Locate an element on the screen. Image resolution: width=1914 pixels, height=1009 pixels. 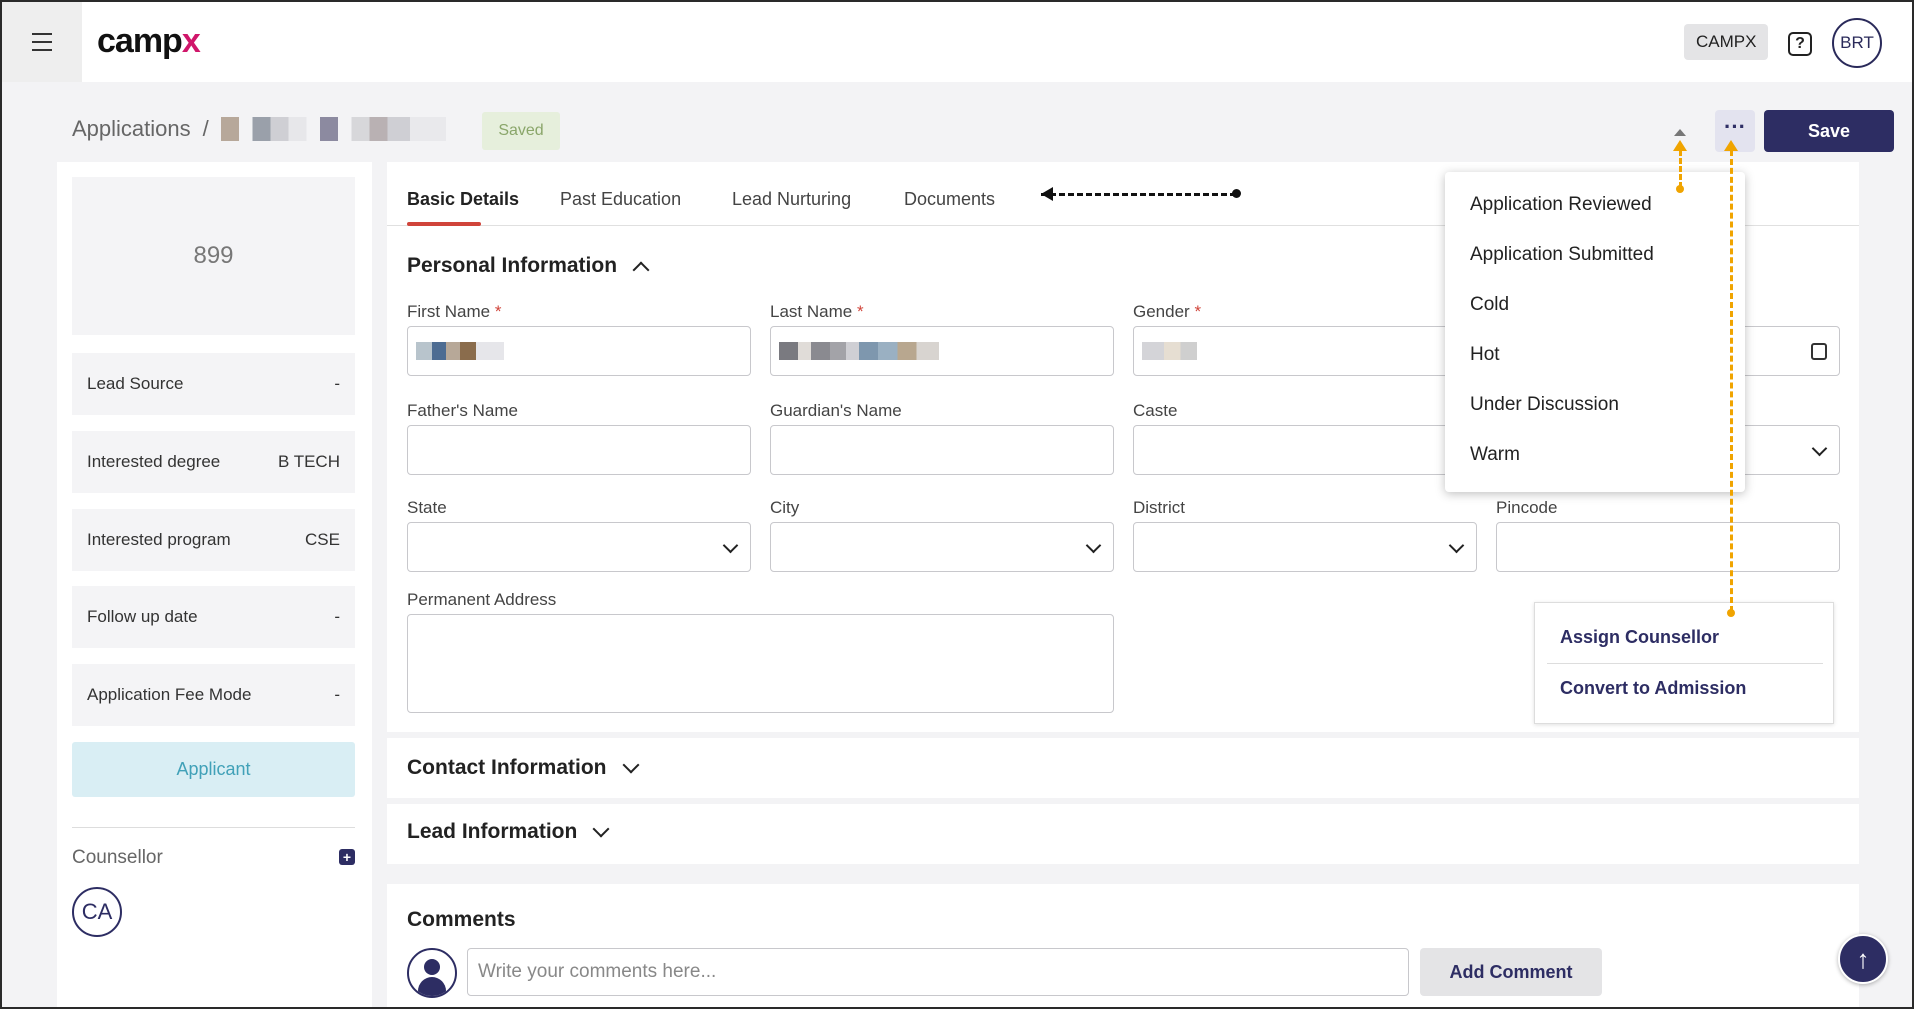
info-label: Application Fee Mode is located at coordinates (169, 694).